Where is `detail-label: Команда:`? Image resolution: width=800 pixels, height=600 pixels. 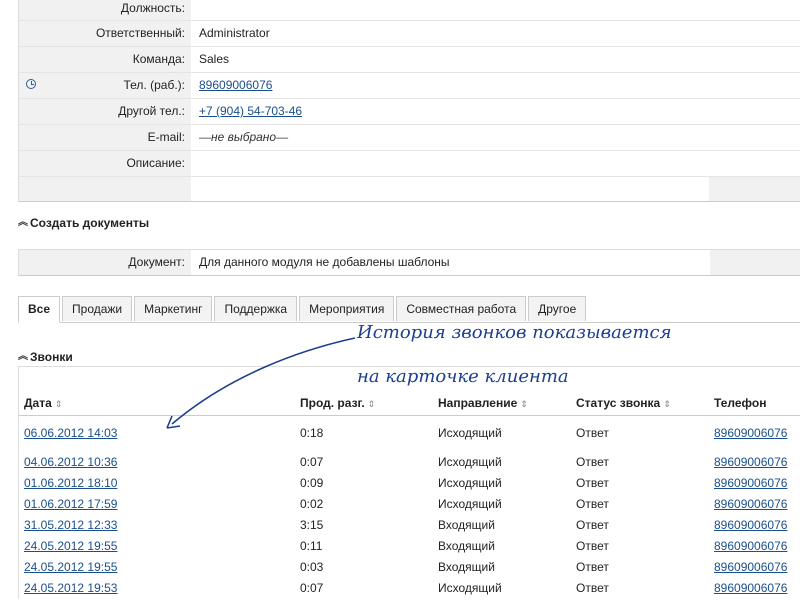 detail-label: Команда: is located at coordinates (105, 59).